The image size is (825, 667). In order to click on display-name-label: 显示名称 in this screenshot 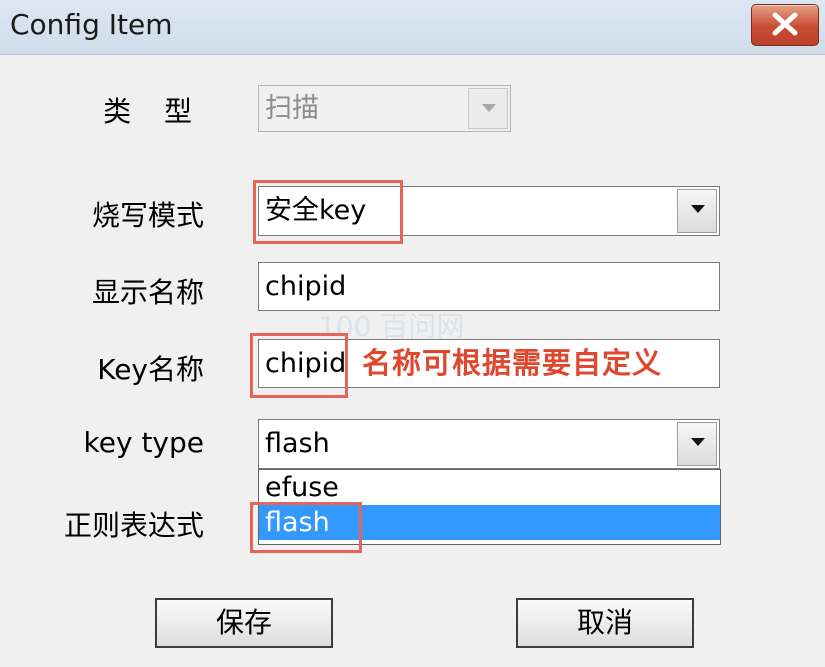, I will do `click(147, 292)`.